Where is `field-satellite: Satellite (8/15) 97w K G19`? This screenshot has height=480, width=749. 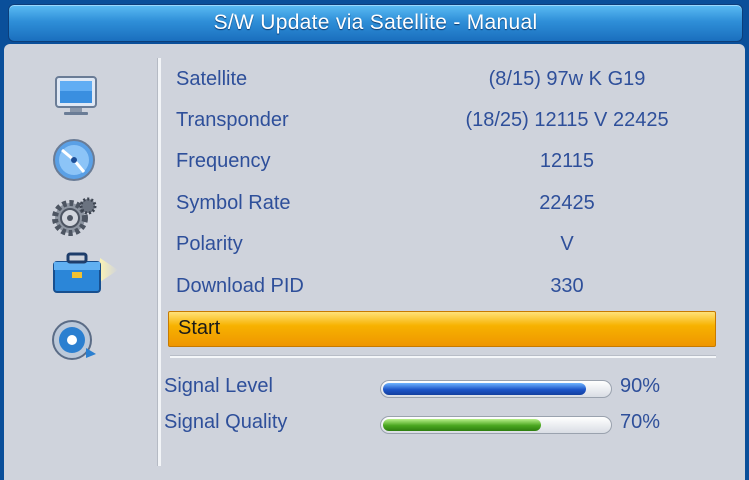 field-satellite: Satellite (8/15) 97w K G19 is located at coordinates (439, 81).